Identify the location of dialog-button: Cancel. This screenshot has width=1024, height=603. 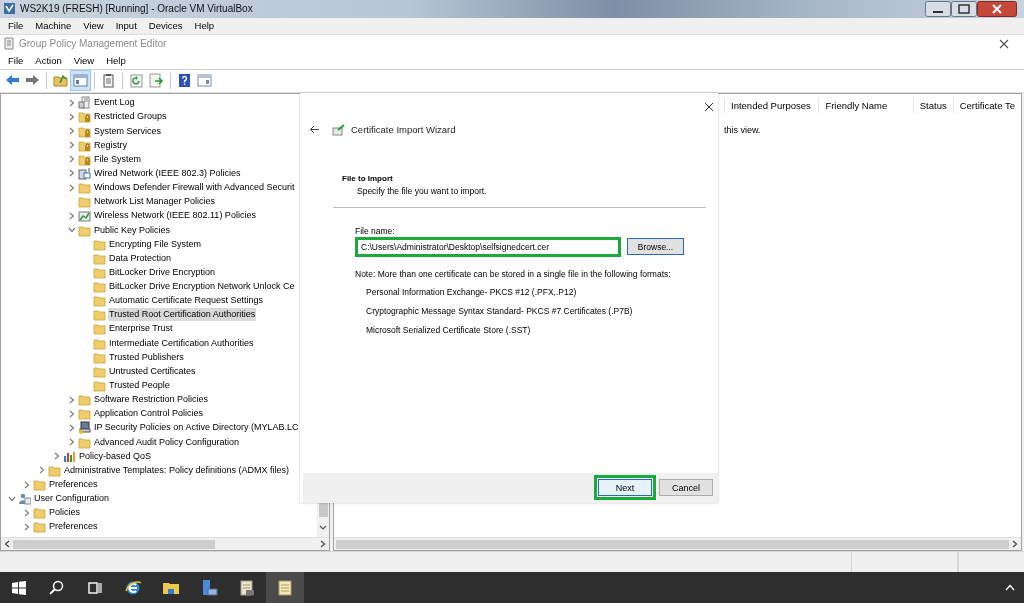
(686, 488).